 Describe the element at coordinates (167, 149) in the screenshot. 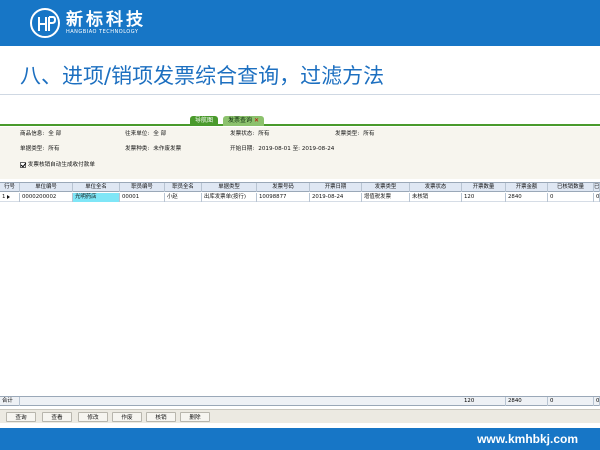

I see `filter-value: 未作废发票` at that location.